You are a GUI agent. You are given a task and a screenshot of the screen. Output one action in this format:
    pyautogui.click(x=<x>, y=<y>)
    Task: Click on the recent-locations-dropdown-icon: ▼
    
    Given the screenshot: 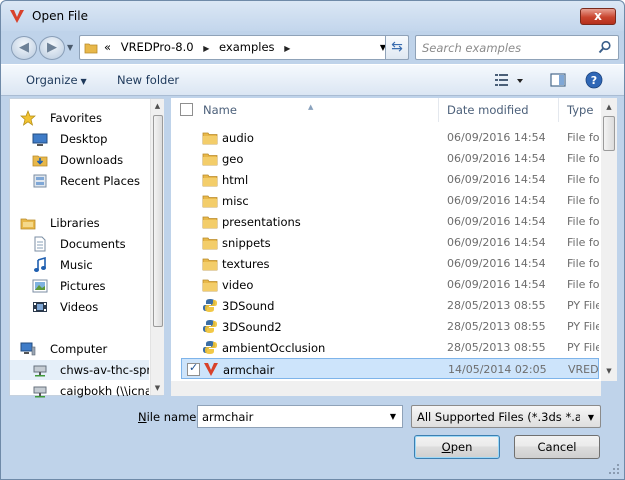 What is the action you would take?
    pyautogui.click(x=70, y=47)
    